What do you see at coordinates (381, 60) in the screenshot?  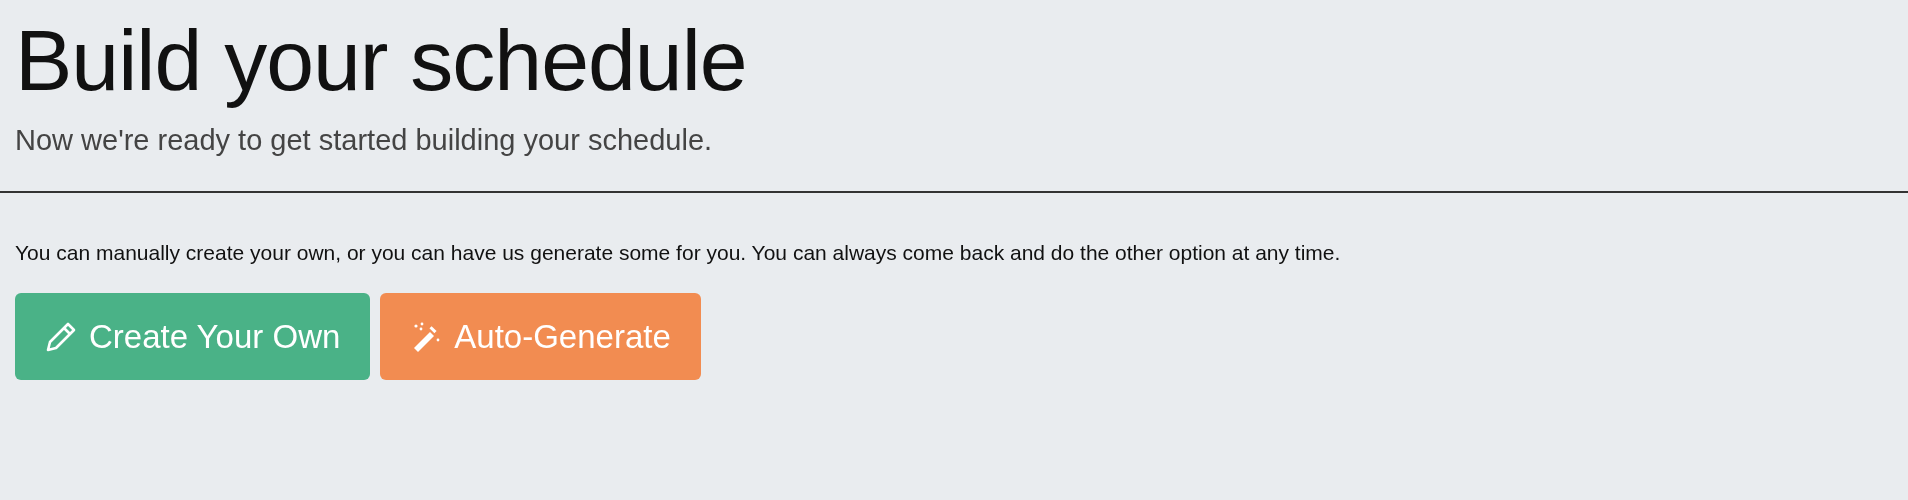 I see `page-title: Build your schedule` at bounding box center [381, 60].